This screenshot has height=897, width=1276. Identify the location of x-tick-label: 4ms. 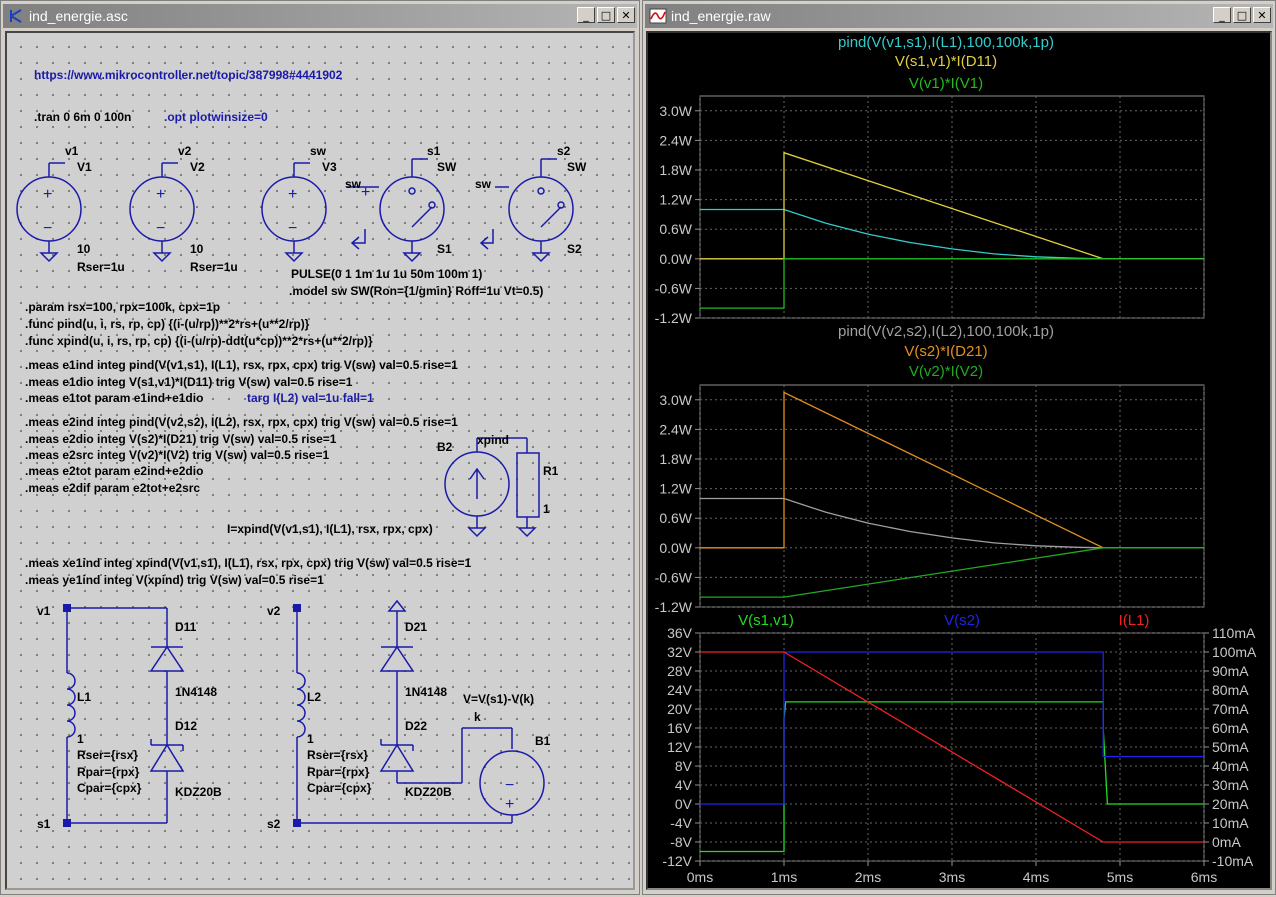
(1036, 877).